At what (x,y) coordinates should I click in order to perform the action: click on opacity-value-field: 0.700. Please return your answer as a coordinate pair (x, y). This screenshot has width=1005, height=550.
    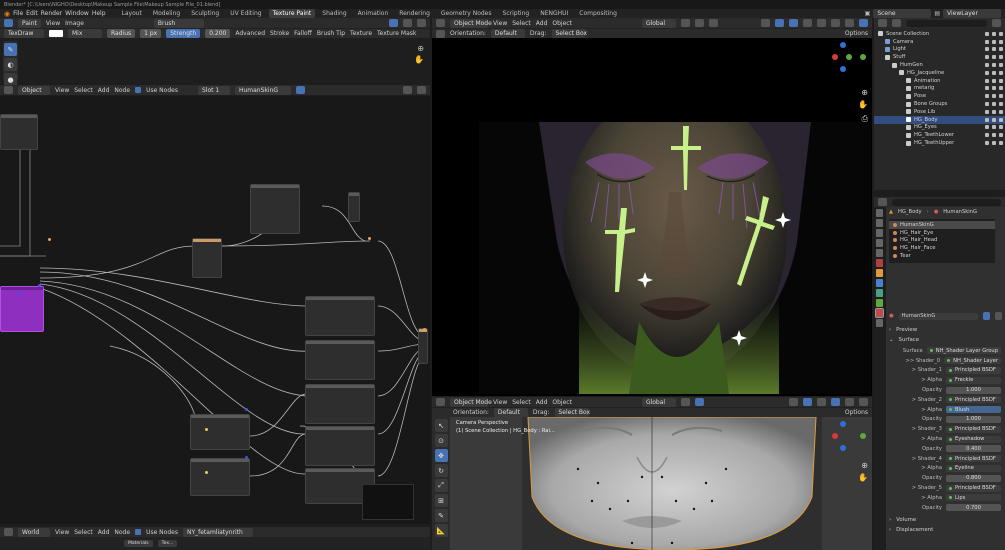
    Looking at the image, I should click on (973, 508).